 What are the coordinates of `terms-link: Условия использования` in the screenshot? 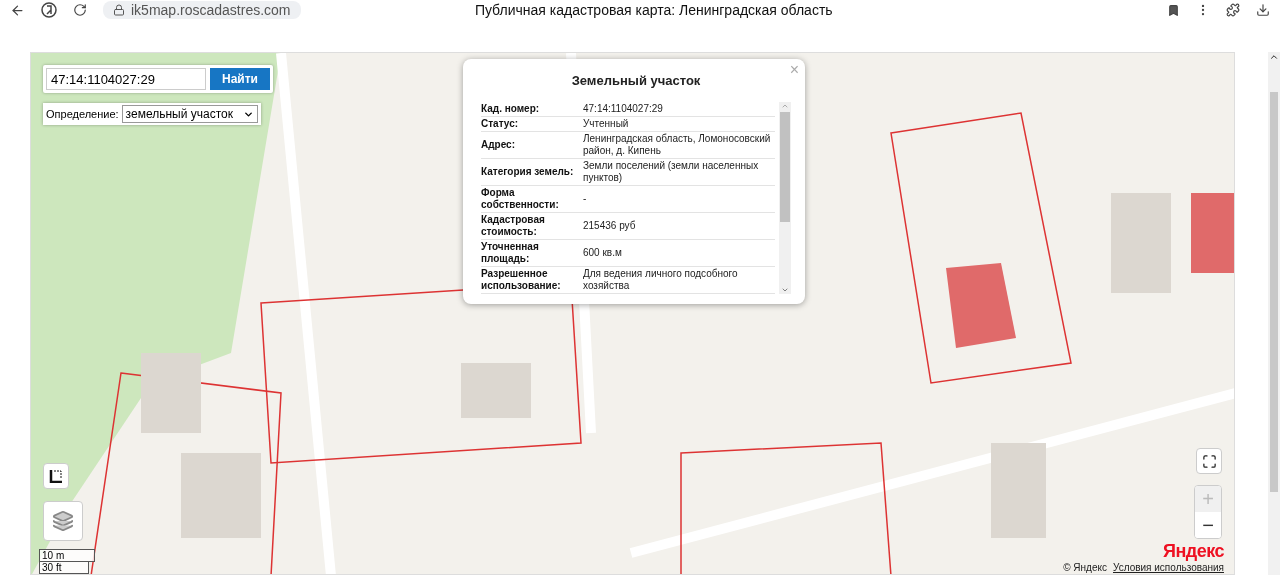 It's located at (1168, 567).